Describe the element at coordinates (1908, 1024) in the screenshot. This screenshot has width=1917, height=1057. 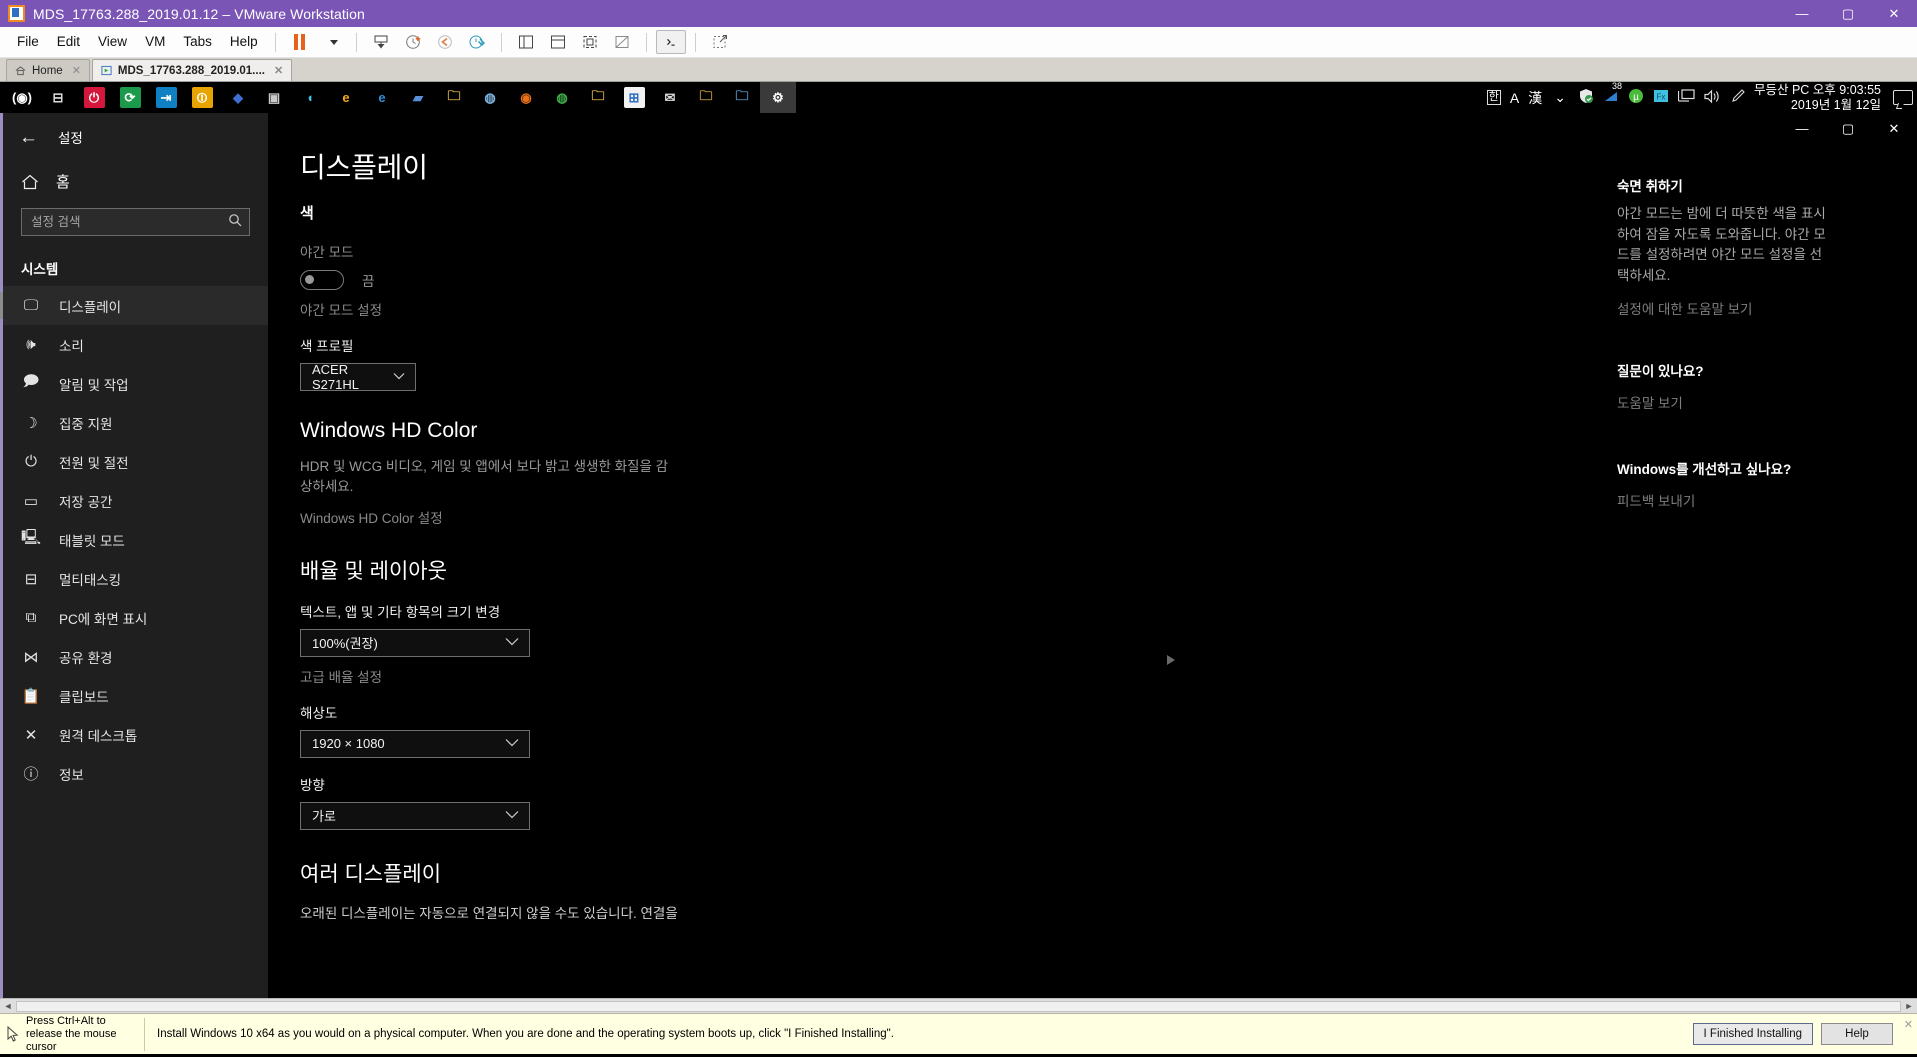
I see `hint-close-icon: ✕` at that location.